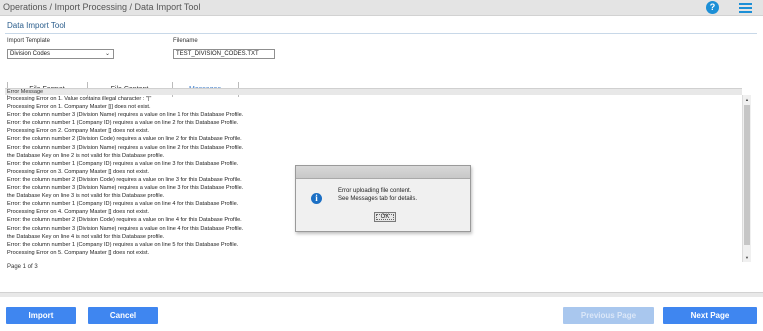 Image resolution: width=763 pixels, height=331 pixels. Describe the element at coordinates (712, 7) in the screenshot. I see `help-icon: ?` at that location.